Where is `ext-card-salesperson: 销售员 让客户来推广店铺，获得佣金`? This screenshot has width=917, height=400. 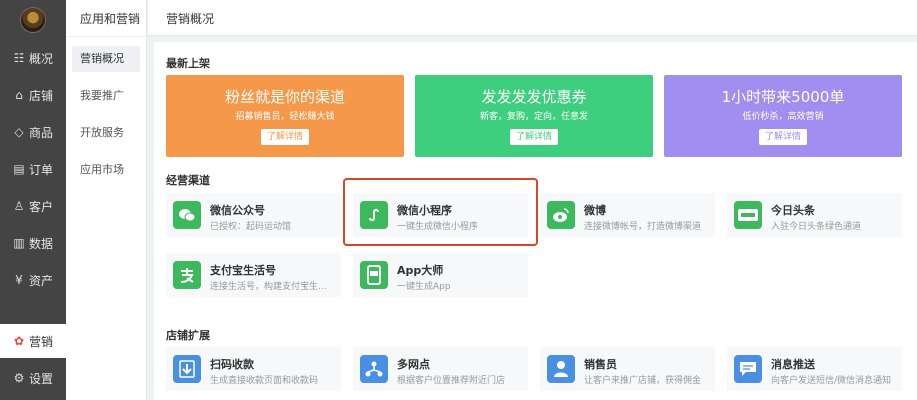
ext-card-salesperson: 销售员 让客户来推广店铺，获得佣金 is located at coordinates (627, 369).